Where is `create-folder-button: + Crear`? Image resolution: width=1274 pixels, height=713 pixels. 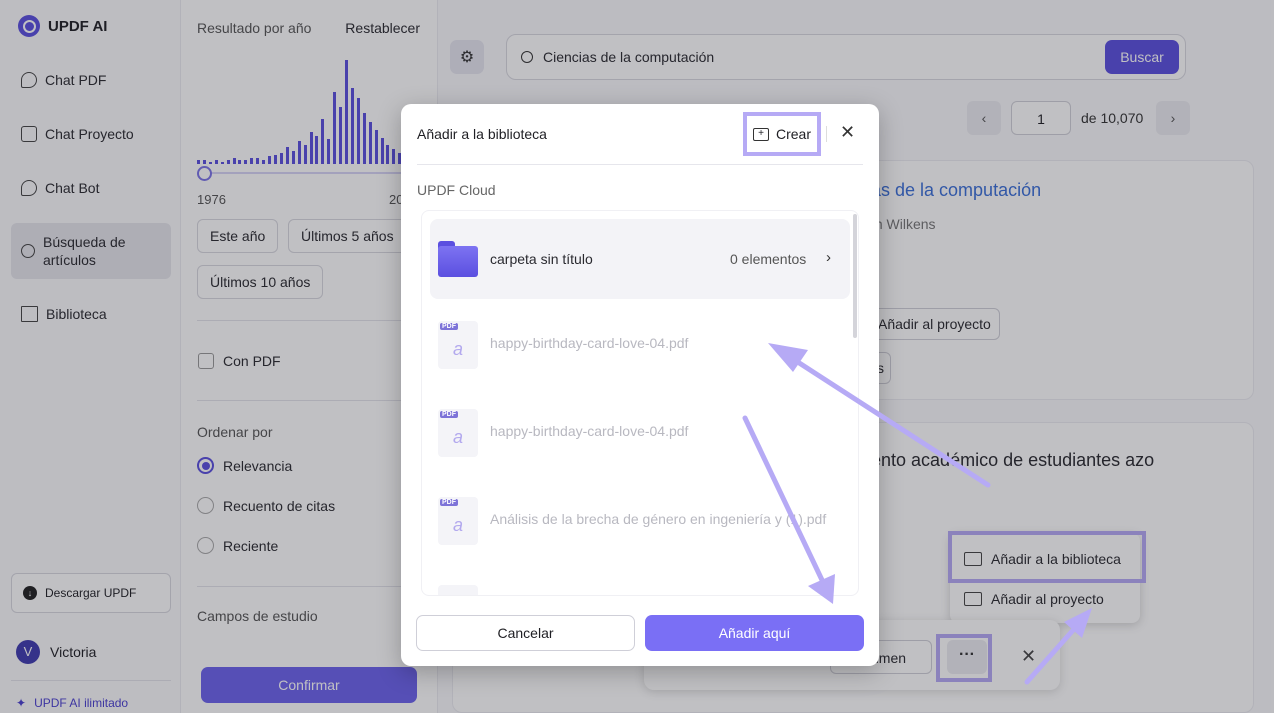 create-folder-button: + Crear is located at coordinates (782, 134).